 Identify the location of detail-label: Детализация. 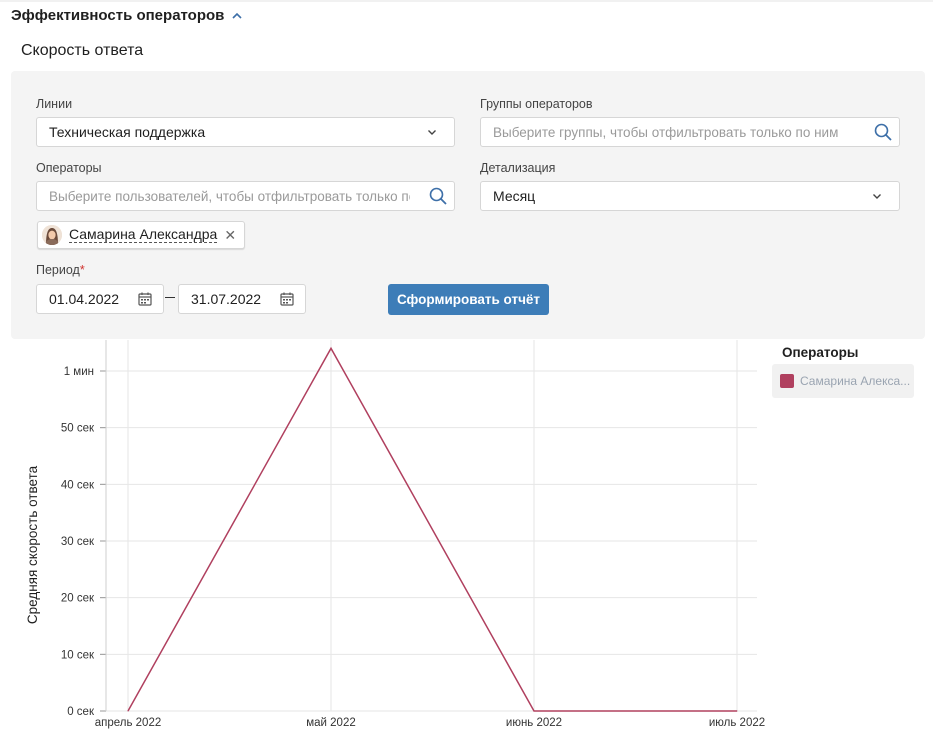
(518, 168).